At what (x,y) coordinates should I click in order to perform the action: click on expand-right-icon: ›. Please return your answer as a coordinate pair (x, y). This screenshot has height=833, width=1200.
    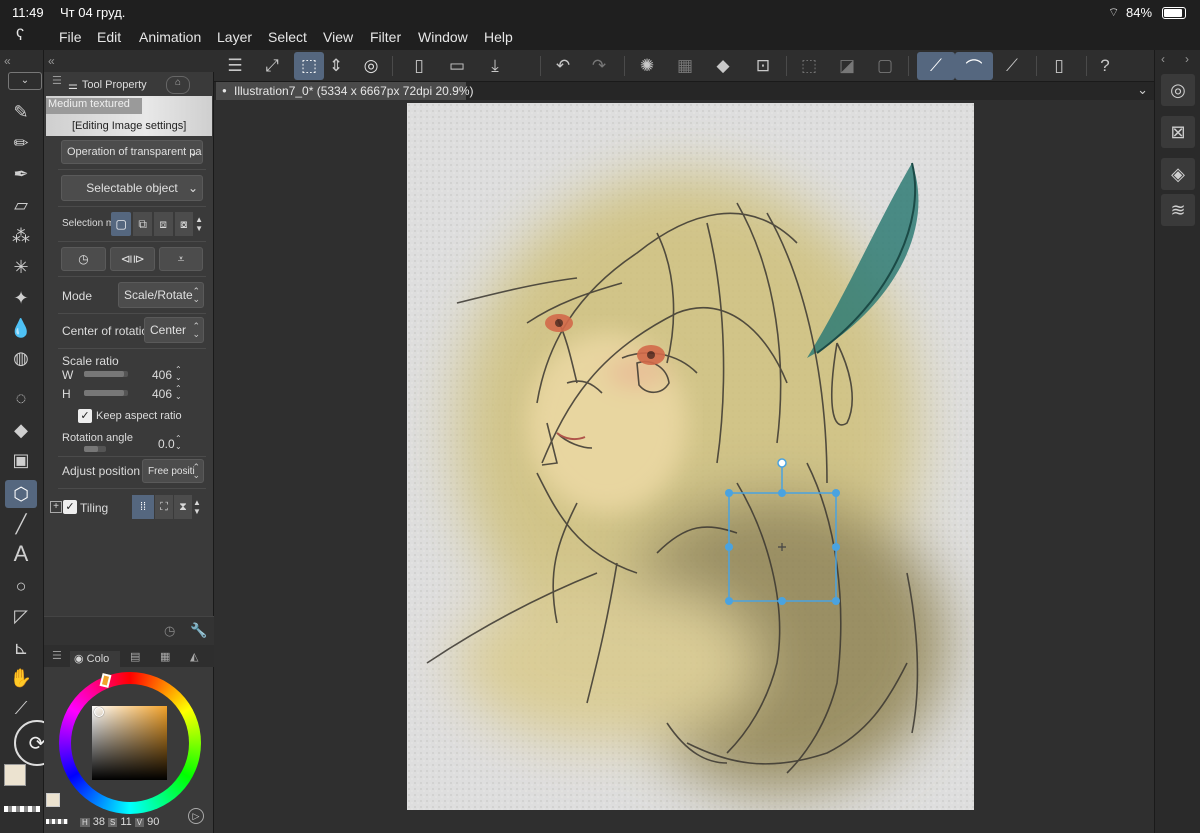
    Looking at the image, I should click on (1187, 59).